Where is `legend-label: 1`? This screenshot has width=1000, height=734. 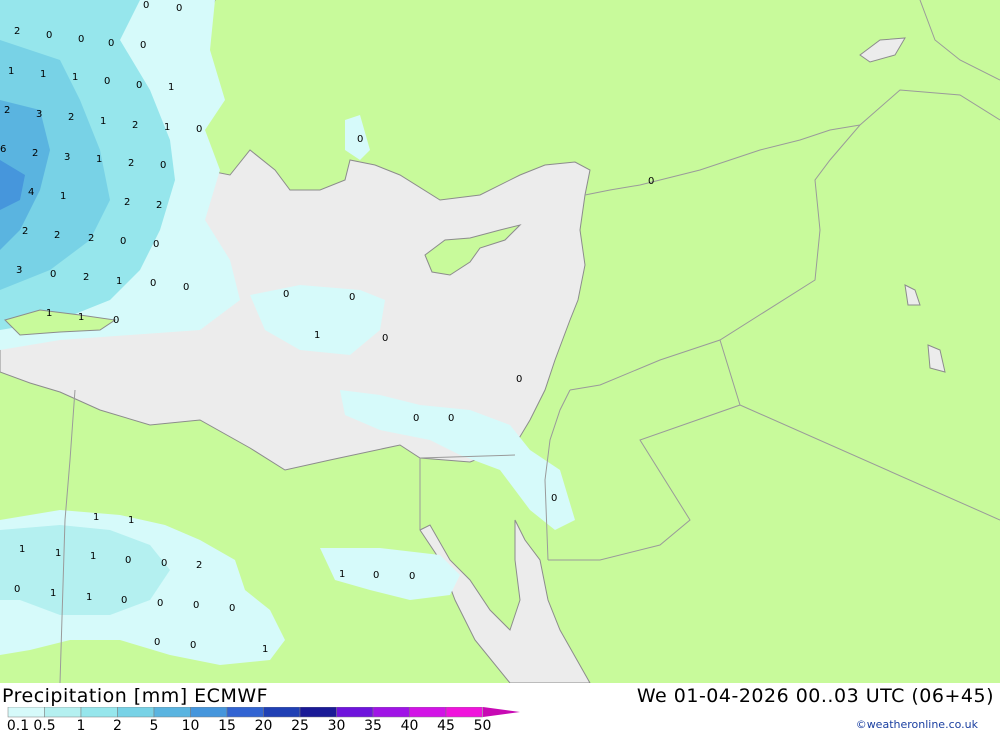
legend-label: 1 is located at coordinates (81, 726).